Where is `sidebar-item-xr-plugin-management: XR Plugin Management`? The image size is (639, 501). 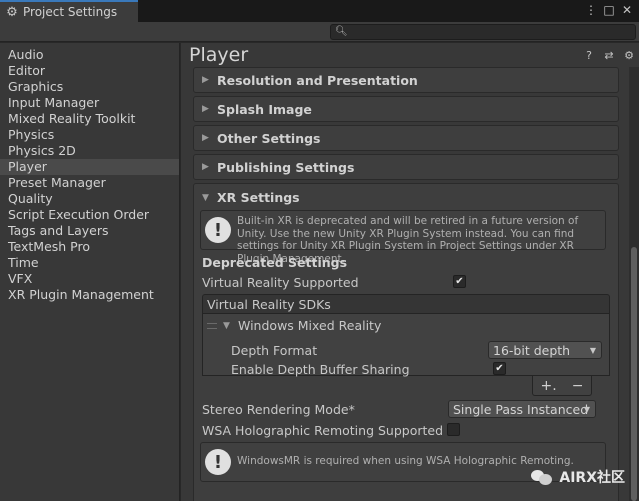
sidebar-item-xr-plugin-management: XR Plugin Management is located at coordinates (89, 295).